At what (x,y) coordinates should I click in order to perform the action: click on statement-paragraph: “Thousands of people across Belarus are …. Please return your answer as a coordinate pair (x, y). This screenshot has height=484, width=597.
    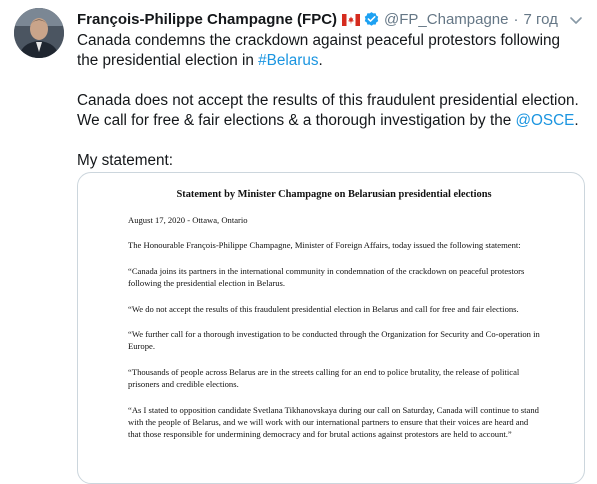
    Looking at the image, I should click on (324, 378).